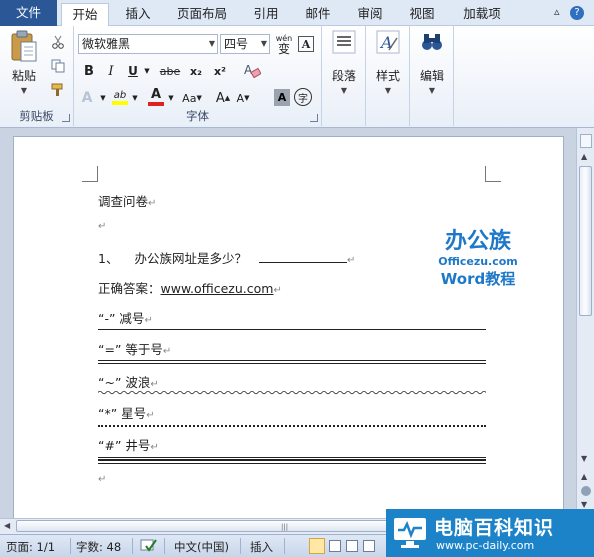 This screenshot has width=594, height=557. Describe the element at coordinates (292, 362) in the screenshot. I see `double-line-border` at that location.